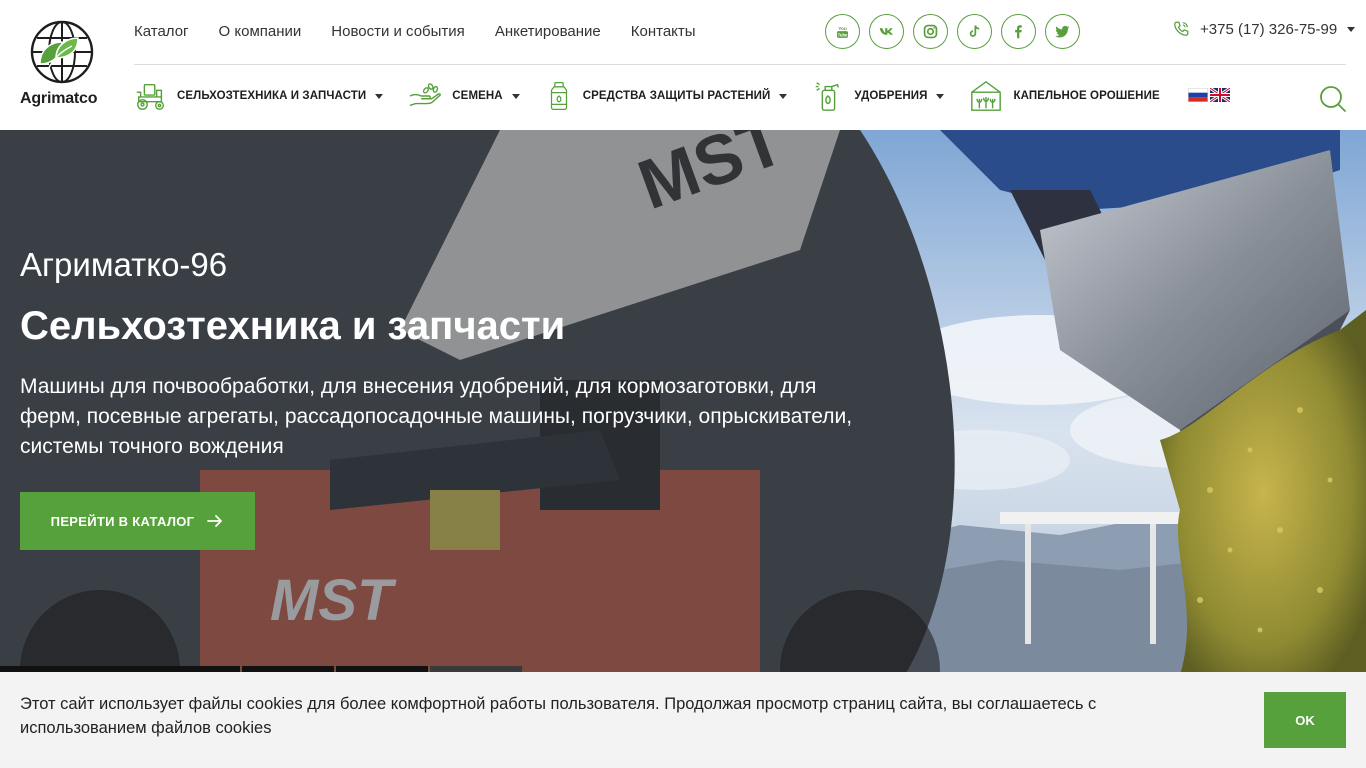 The width and height of the screenshot is (1366, 768). What do you see at coordinates (272, 96) in the screenshot?
I see `category-machinery-label: Сельхозтехника и запчасти` at bounding box center [272, 96].